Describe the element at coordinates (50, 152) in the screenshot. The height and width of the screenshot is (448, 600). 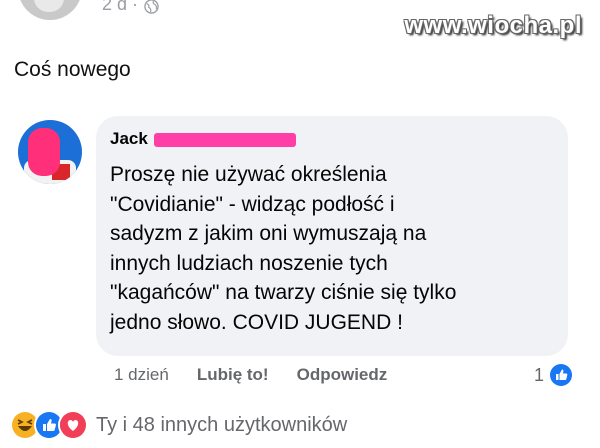
I see `commenter-avatar` at that location.